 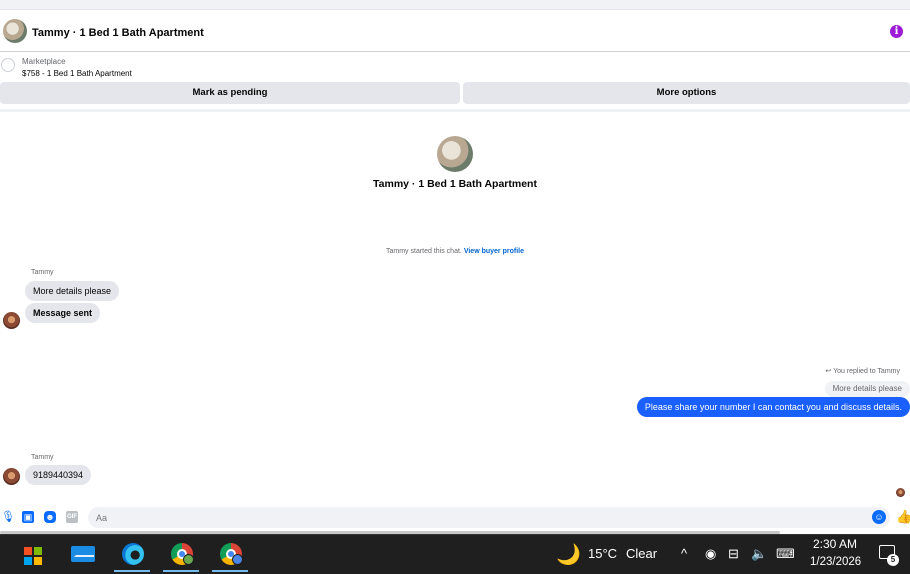 What do you see at coordinates (72, 517) in the screenshot?
I see `gif-icon: GIF` at bounding box center [72, 517].